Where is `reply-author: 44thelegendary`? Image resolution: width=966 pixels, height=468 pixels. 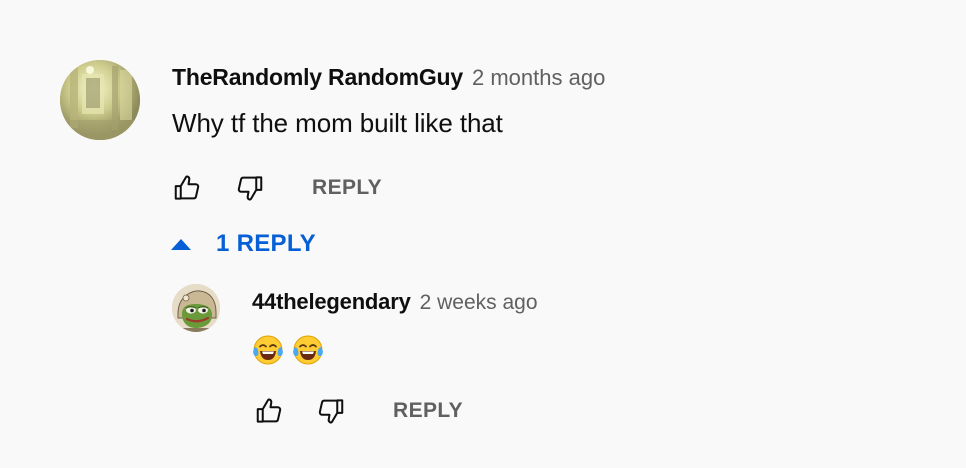
reply-author: 44thelegendary is located at coordinates (331, 302).